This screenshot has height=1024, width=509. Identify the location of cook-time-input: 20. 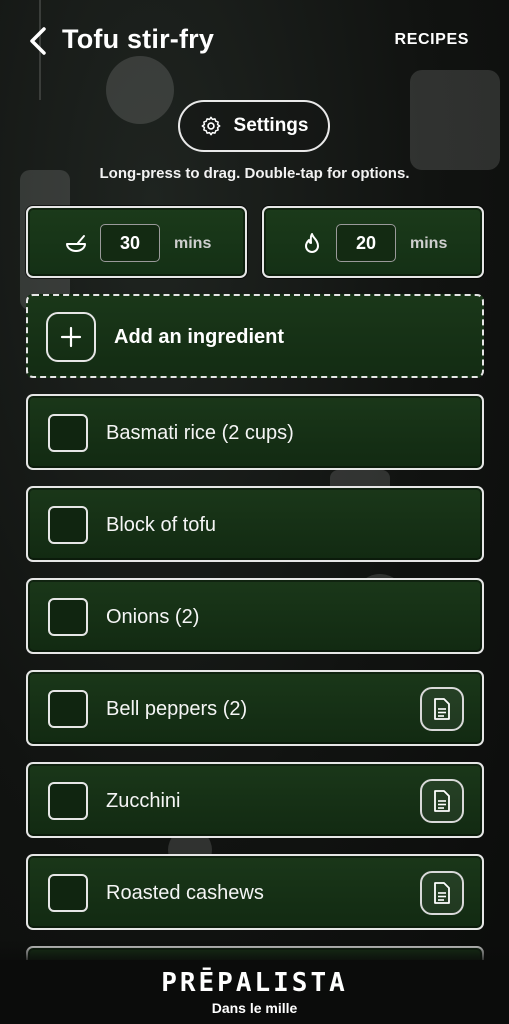
(366, 243).